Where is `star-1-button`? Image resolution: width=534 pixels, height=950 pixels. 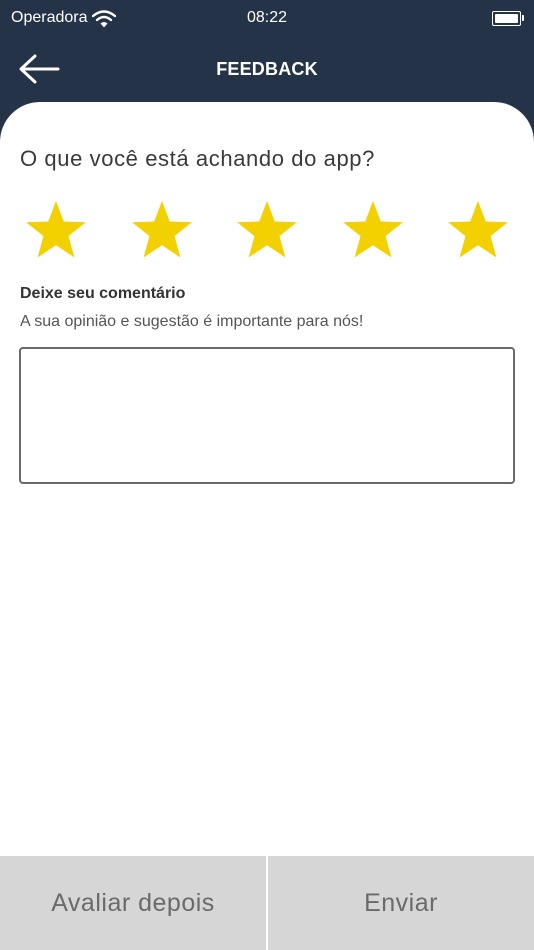 star-1-button is located at coordinates (56, 230).